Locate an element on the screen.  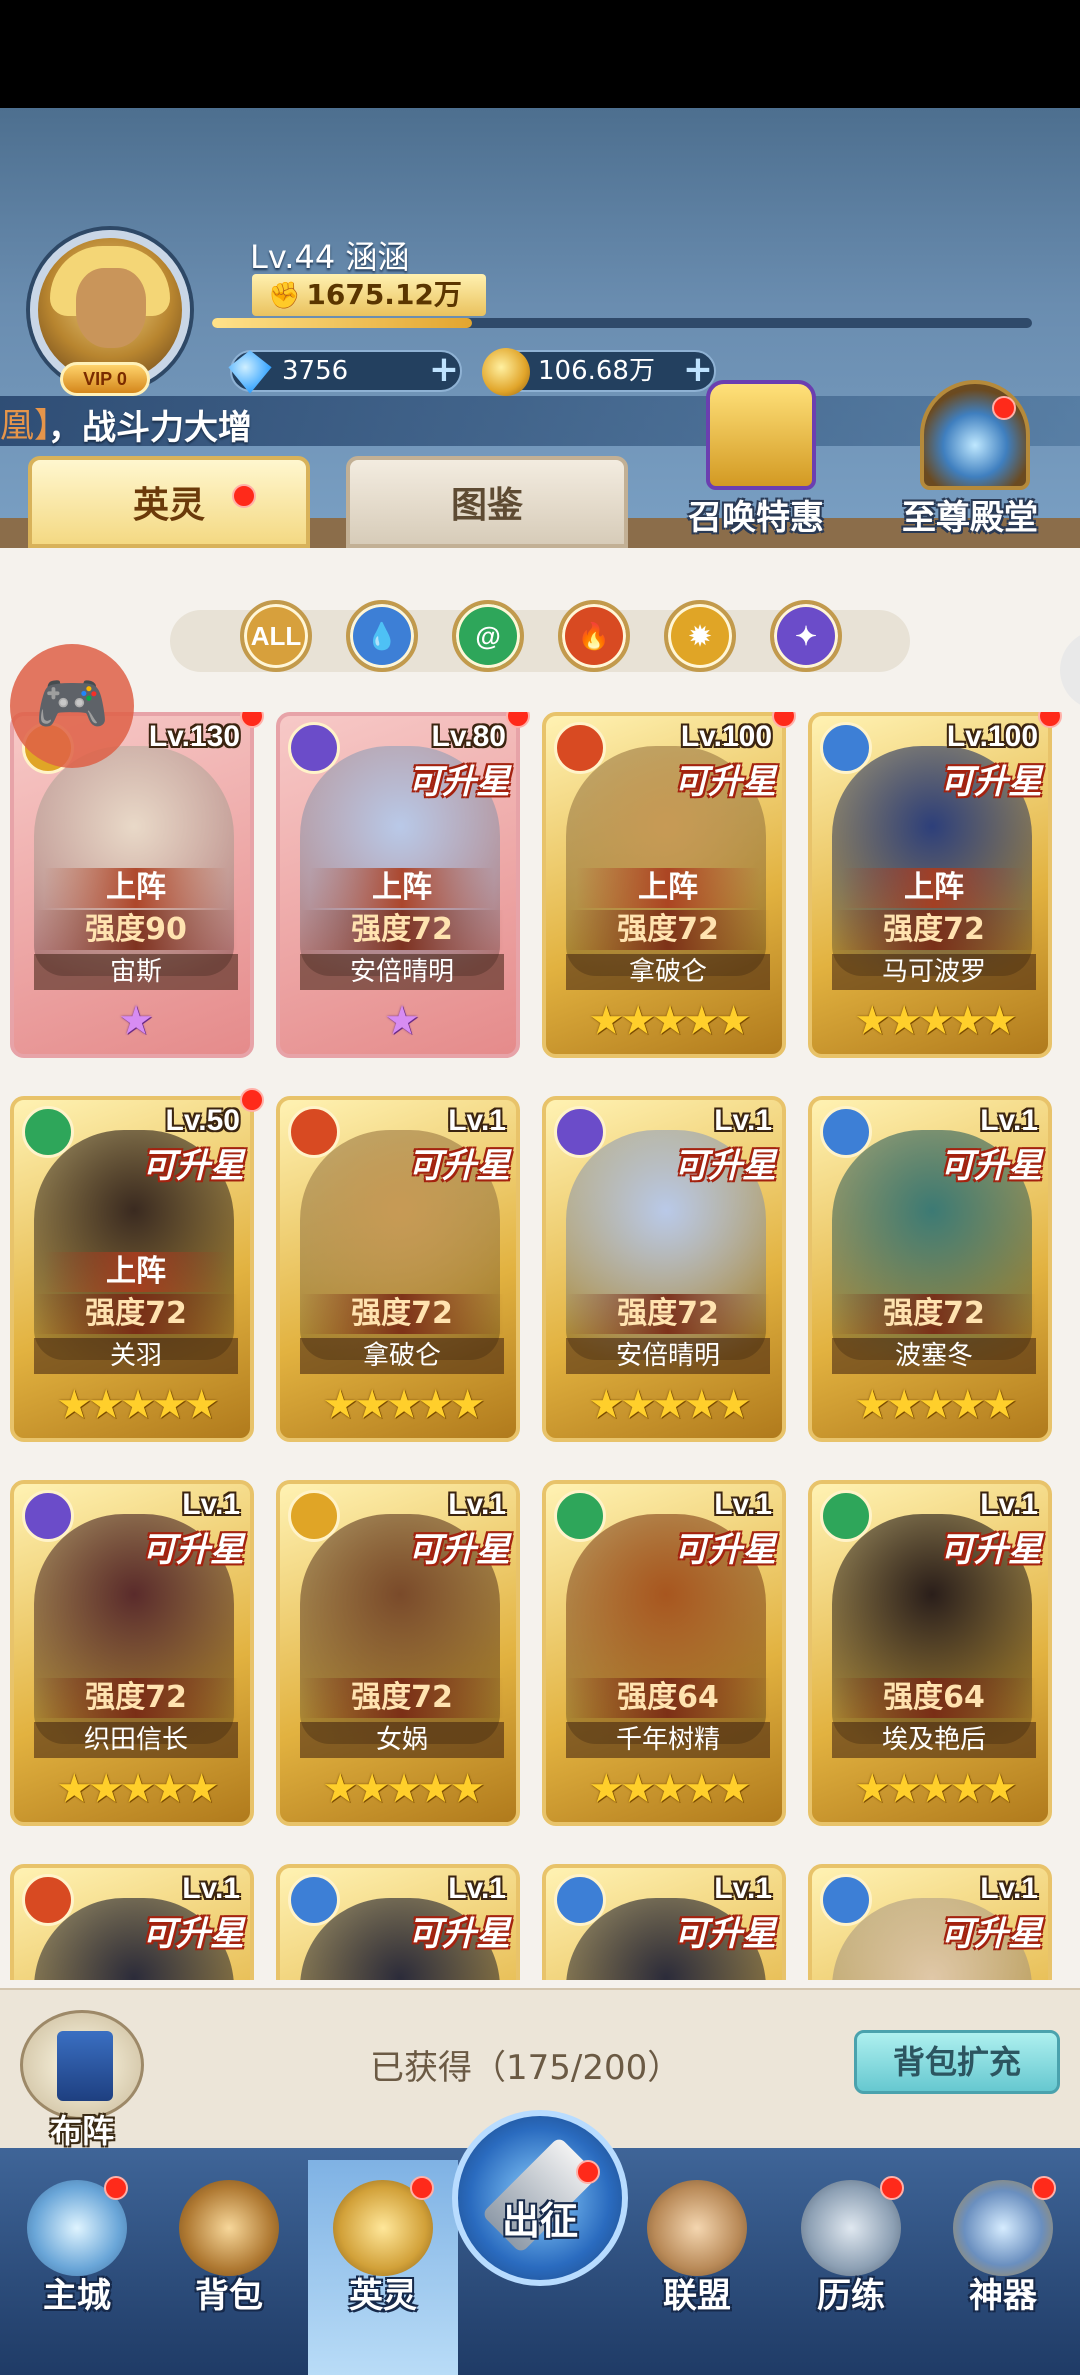
hero-name: 埃及艳后 is located at coordinates (934, 1740).